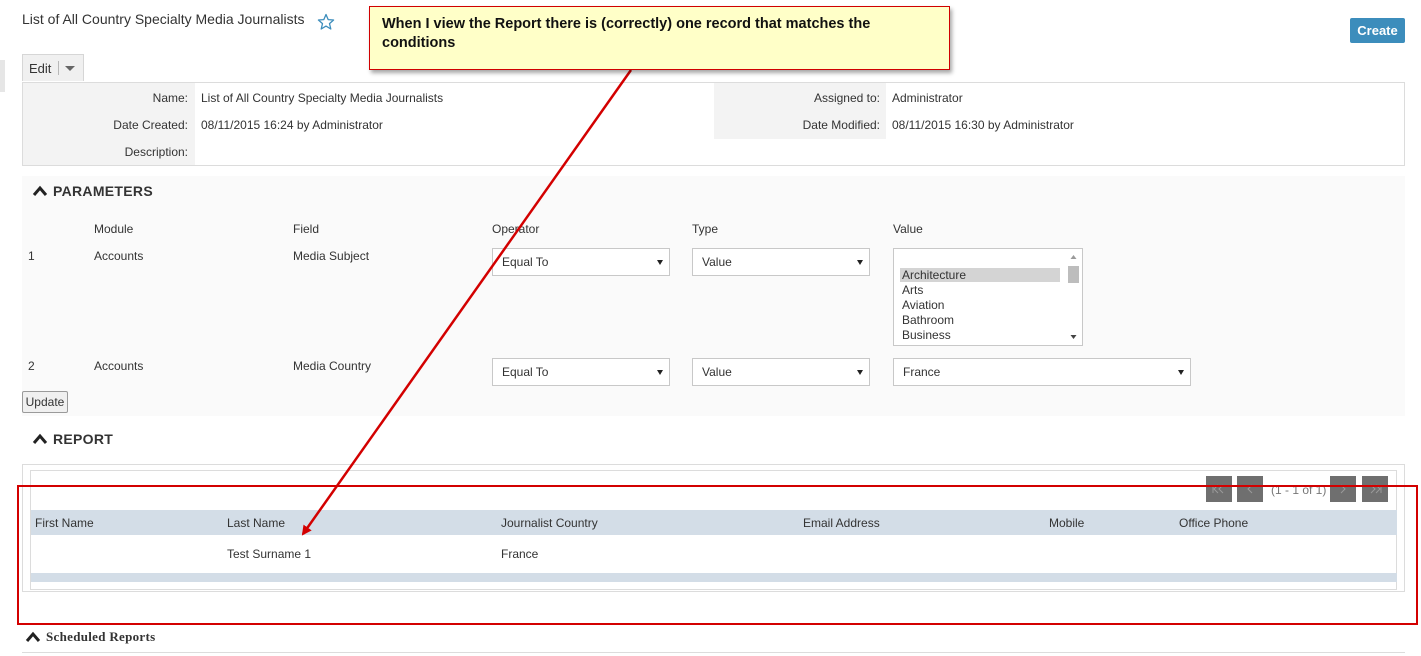 Image resolution: width=1421 pixels, height=656 pixels. Describe the element at coordinates (156, 152) in the screenshot. I see `description-label: Description:` at that location.